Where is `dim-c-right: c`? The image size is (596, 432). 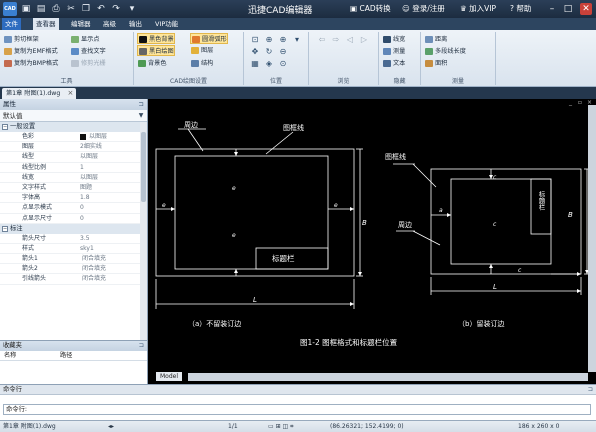 dim-c-right: c is located at coordinates (520, 270).